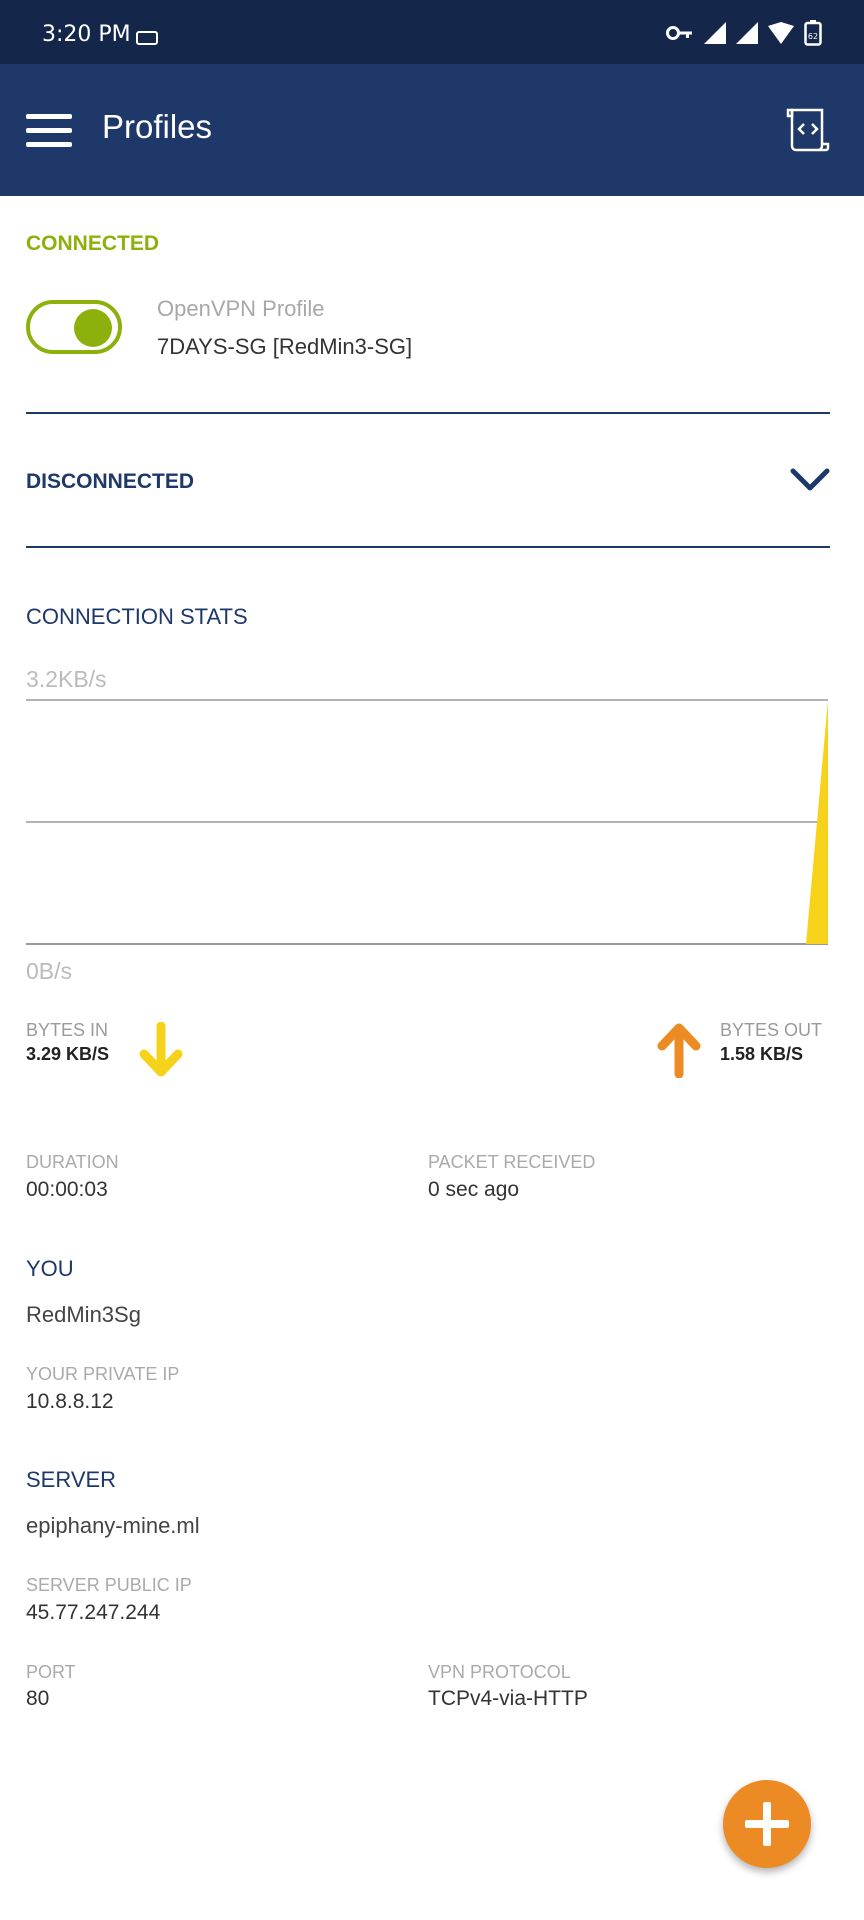 This screenshot has height=1920, width=864. I want to click on you-value: RedMin3Sg, so click(83, 1314).